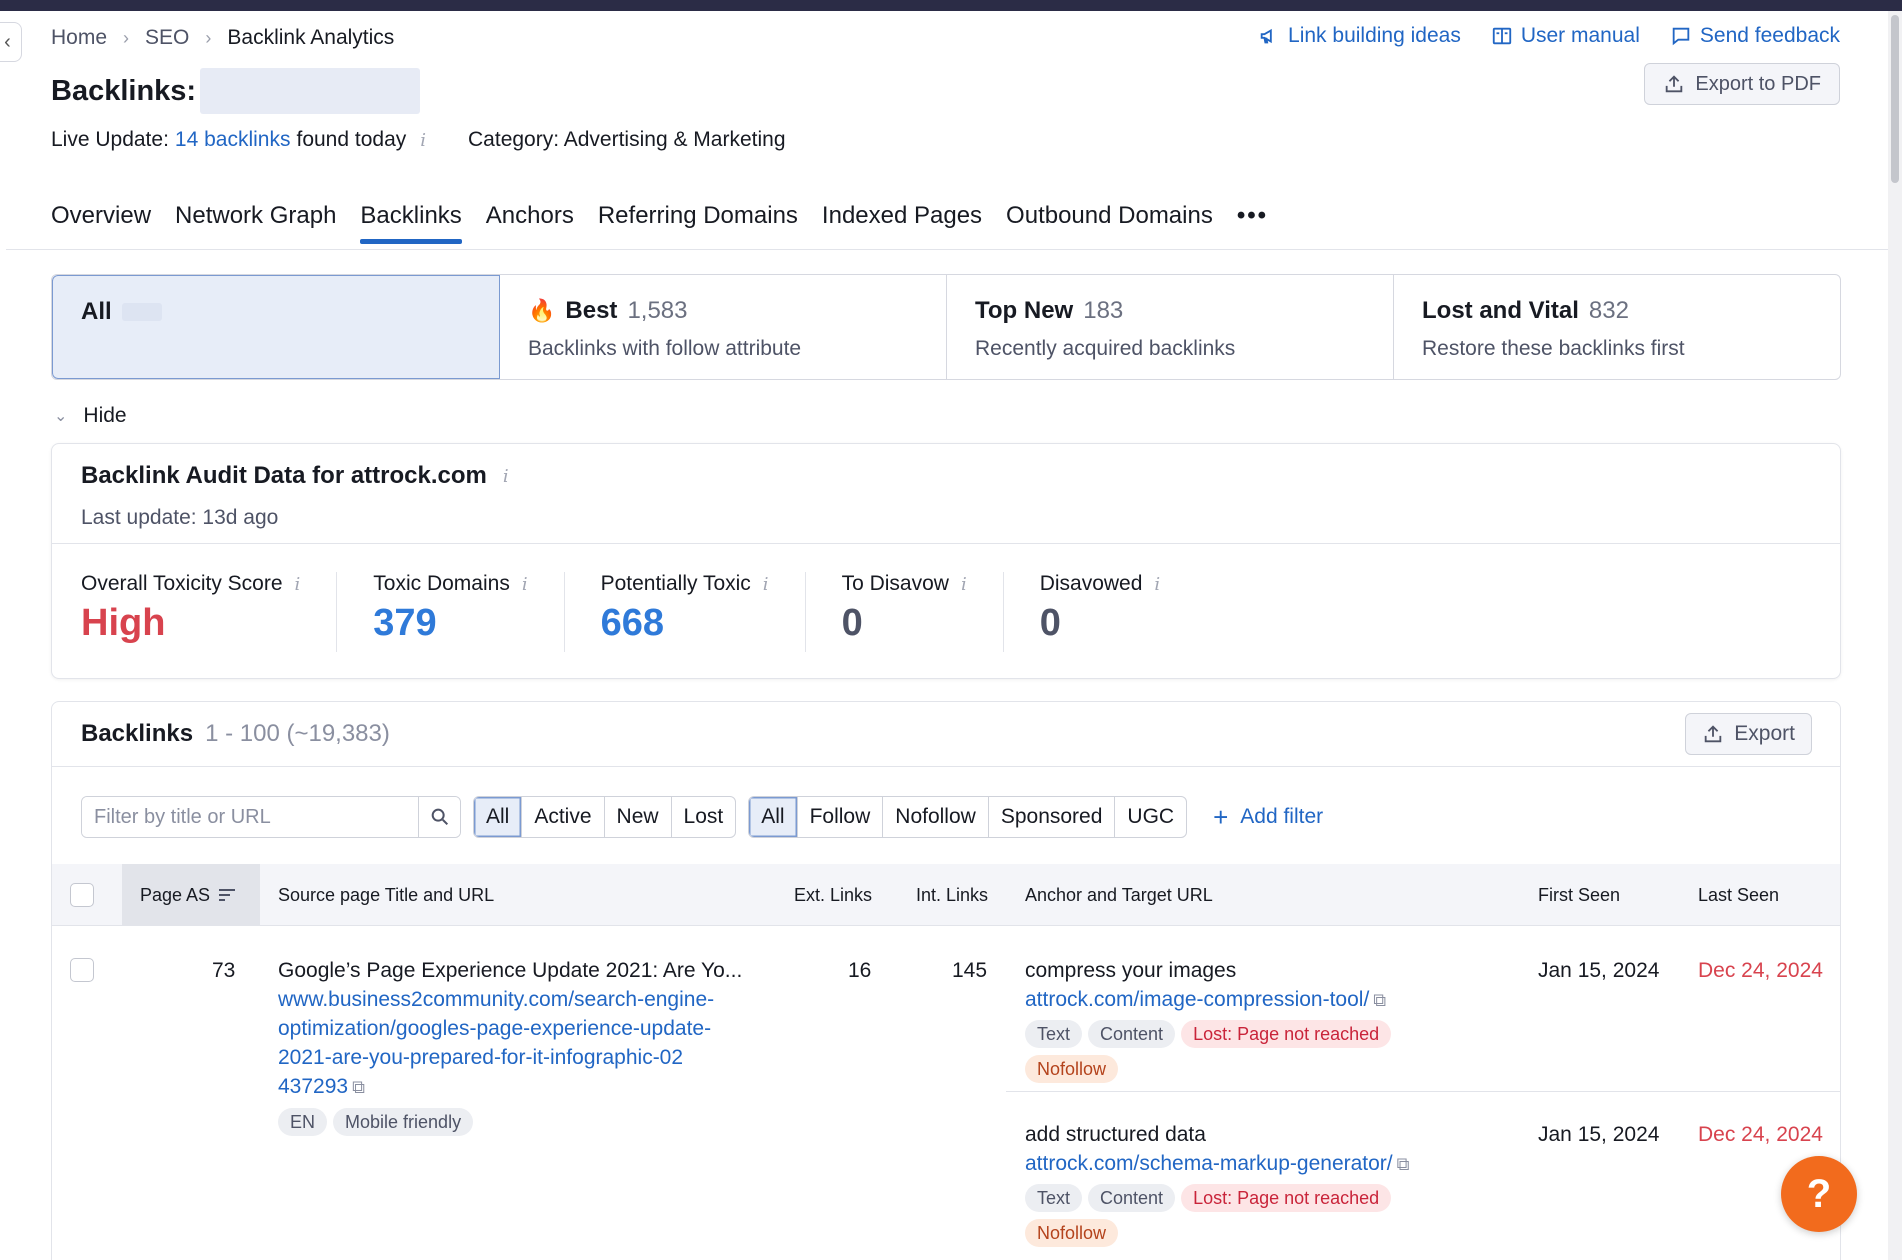  I want to click on col-ext-links: Ext. Links, so click(833, 895).